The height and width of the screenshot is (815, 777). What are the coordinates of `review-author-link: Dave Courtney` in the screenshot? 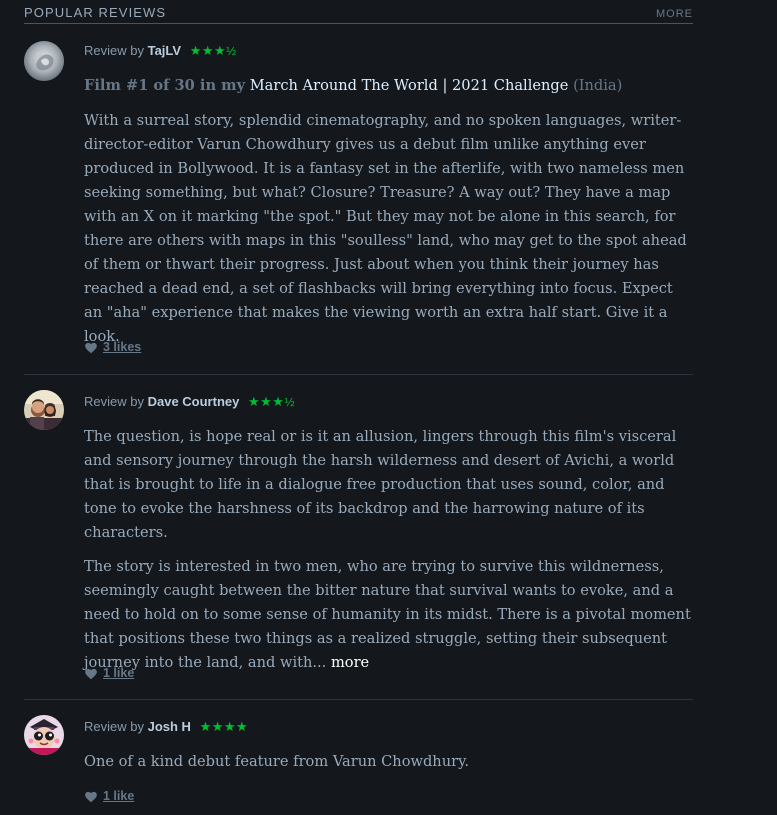 It's located at (194, 401).